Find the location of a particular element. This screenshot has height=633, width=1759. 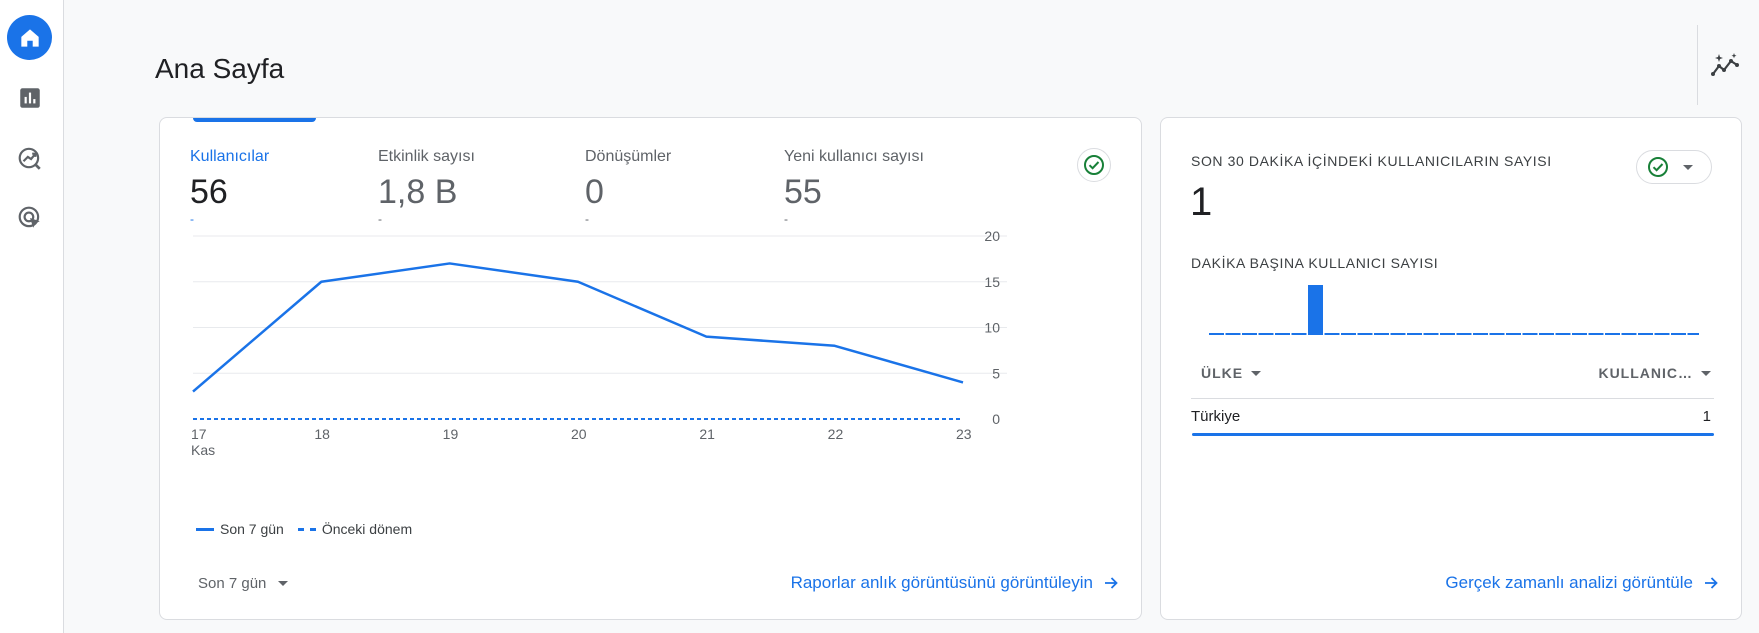

realtime-user-count: 1 is located at coordinates (1201, 202).